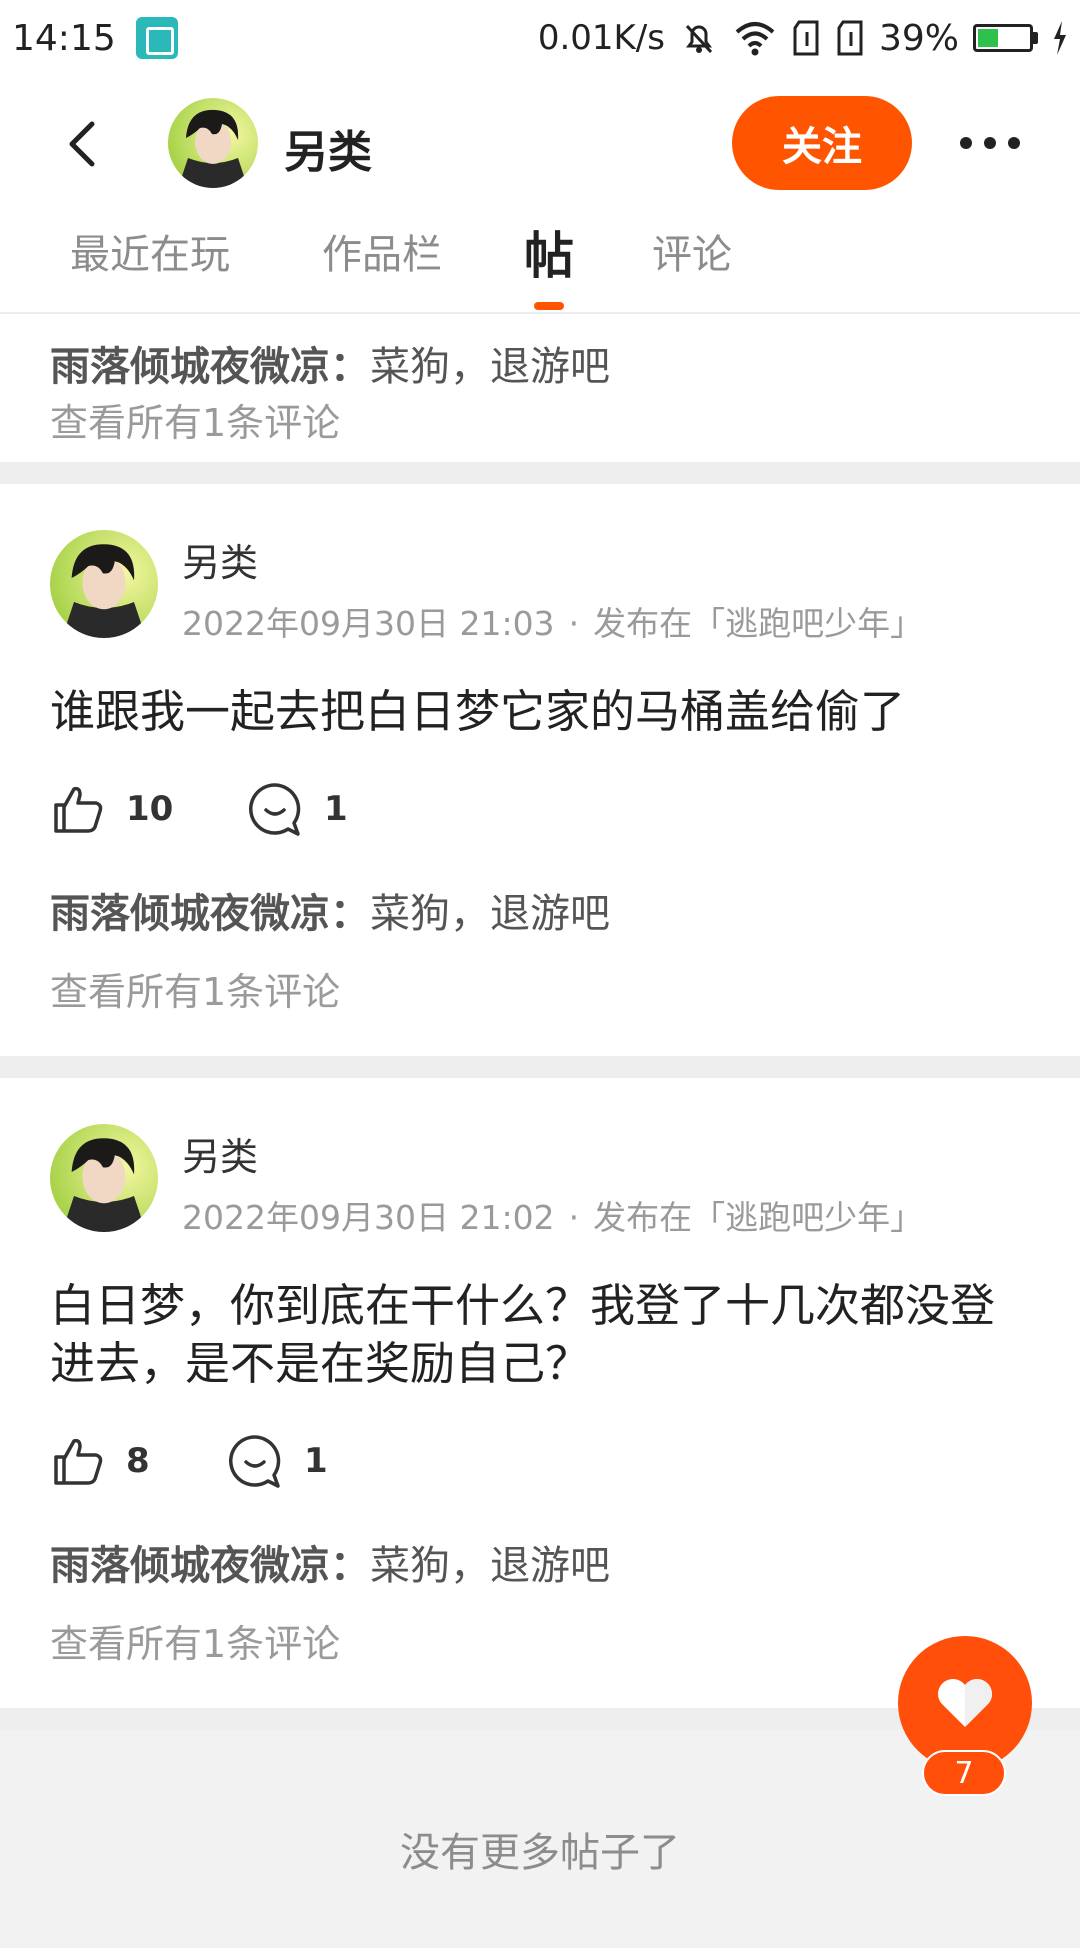 The height and width of the screenshot is (1948, 1080). I want to click on like-button: 10, so click(148, 809).